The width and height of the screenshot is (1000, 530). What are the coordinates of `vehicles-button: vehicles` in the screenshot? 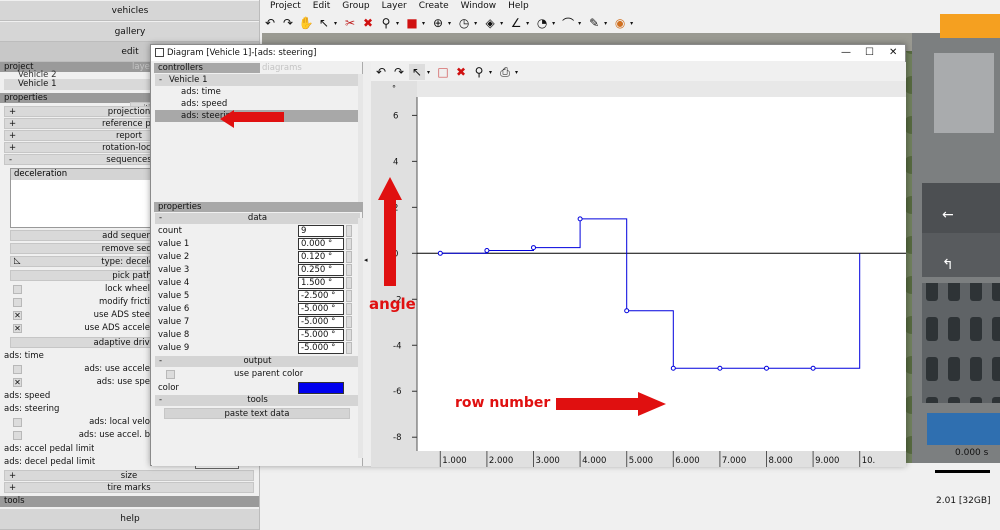 It's located at (129, 11).